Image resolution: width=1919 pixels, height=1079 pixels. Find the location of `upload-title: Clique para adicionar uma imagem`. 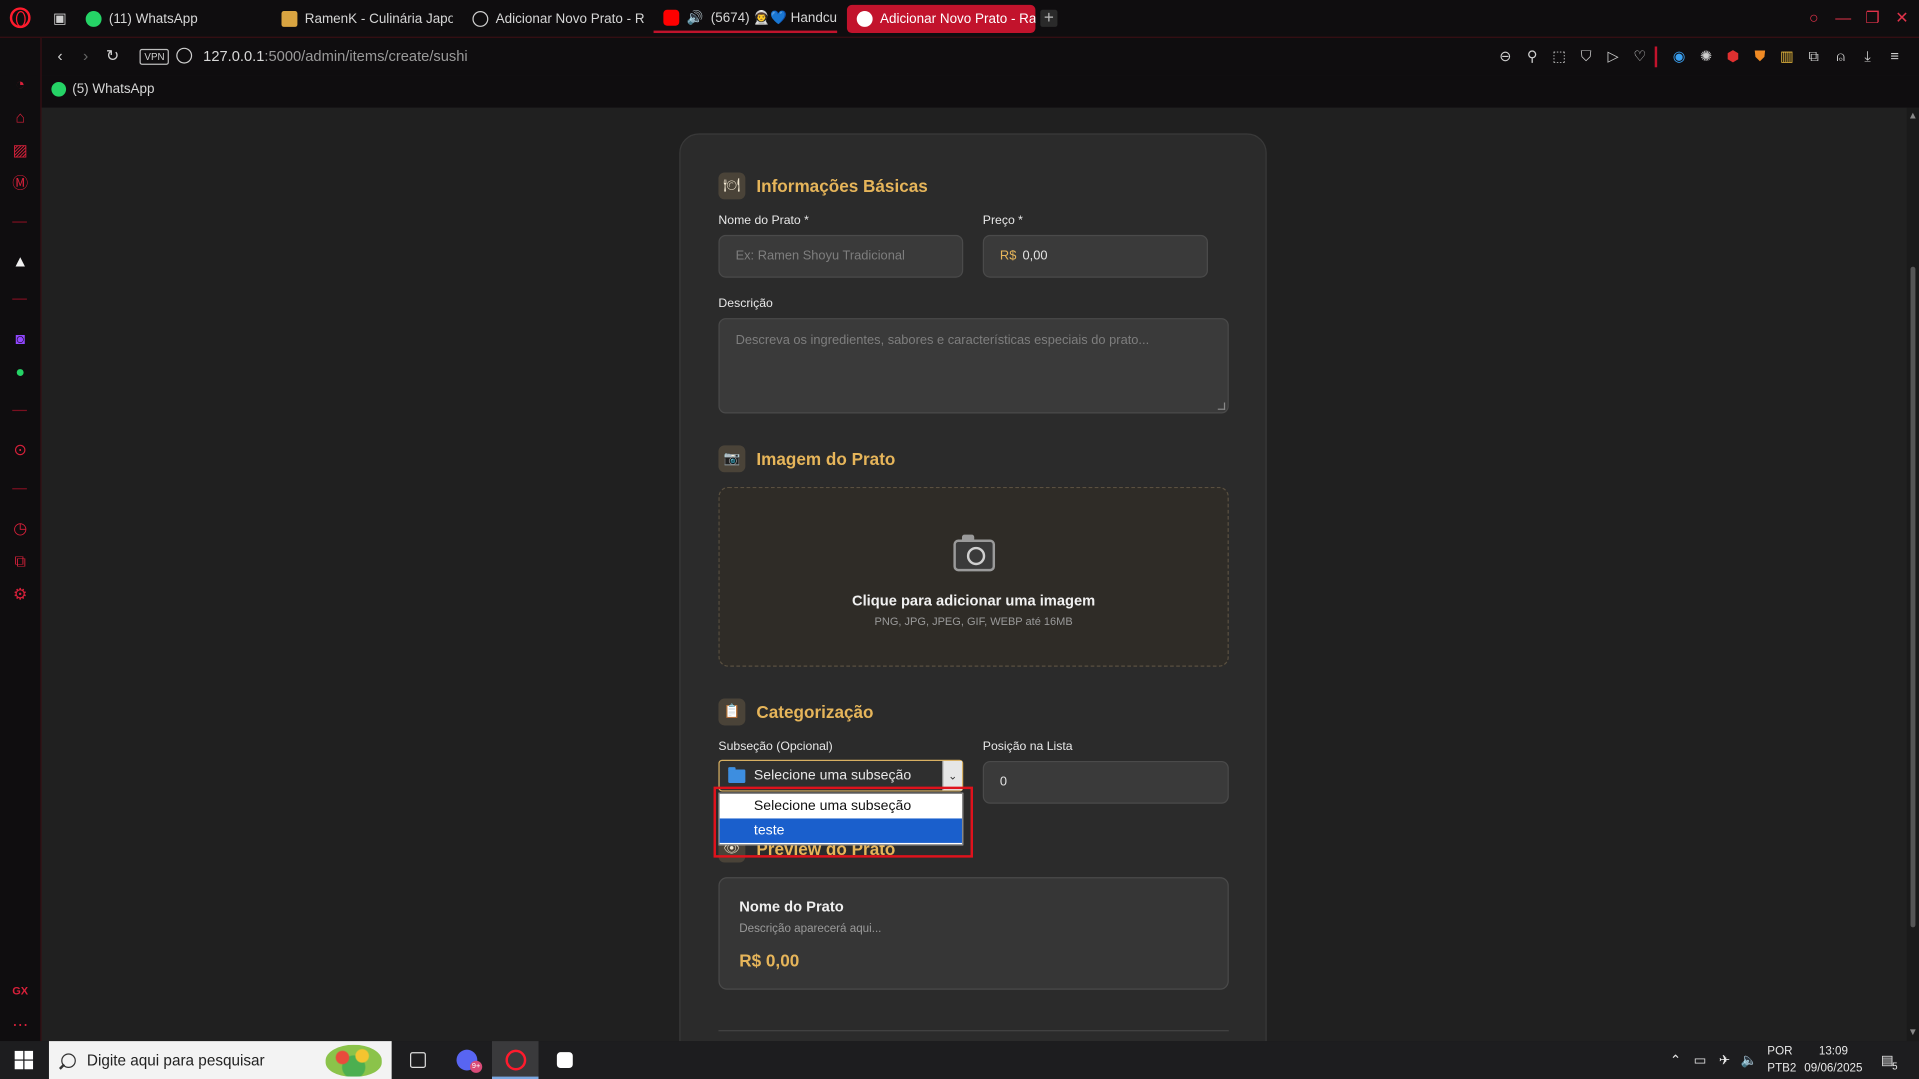

upload-title: Clique para adicionar uma imagem is located at coordinates (973, 601).